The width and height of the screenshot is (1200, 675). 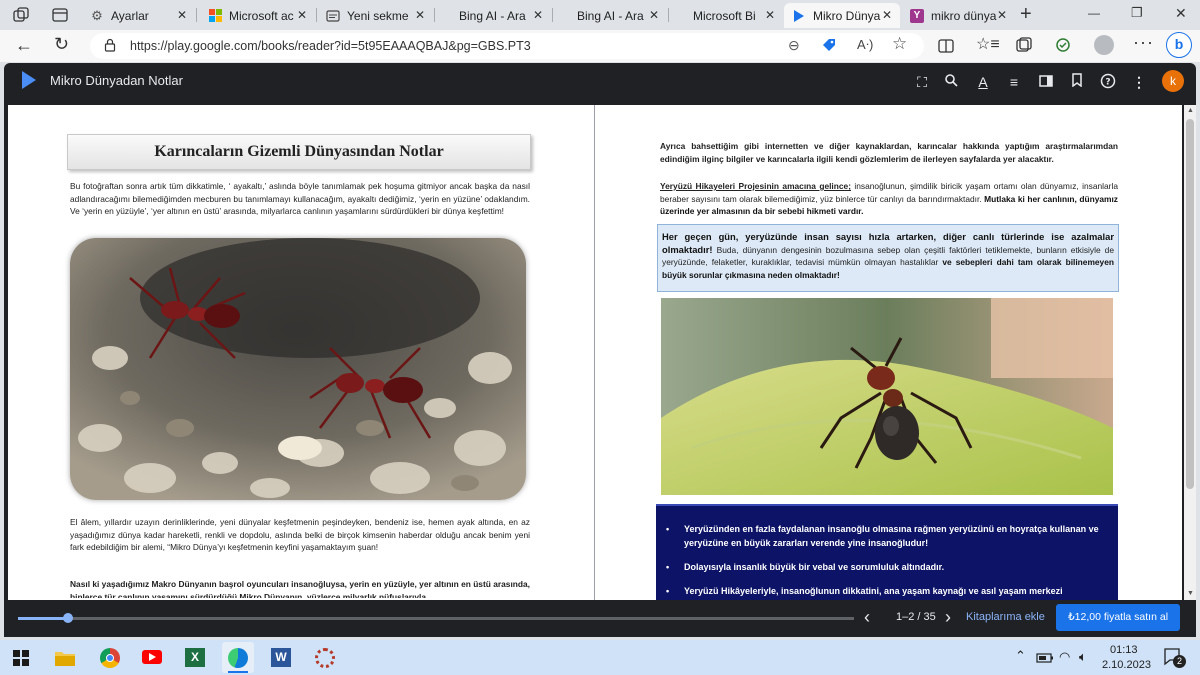 What do you see at coordinates (829, 47) in the screenshot?
I see `shopping-tag-icon` at bounding box center [829, 47].